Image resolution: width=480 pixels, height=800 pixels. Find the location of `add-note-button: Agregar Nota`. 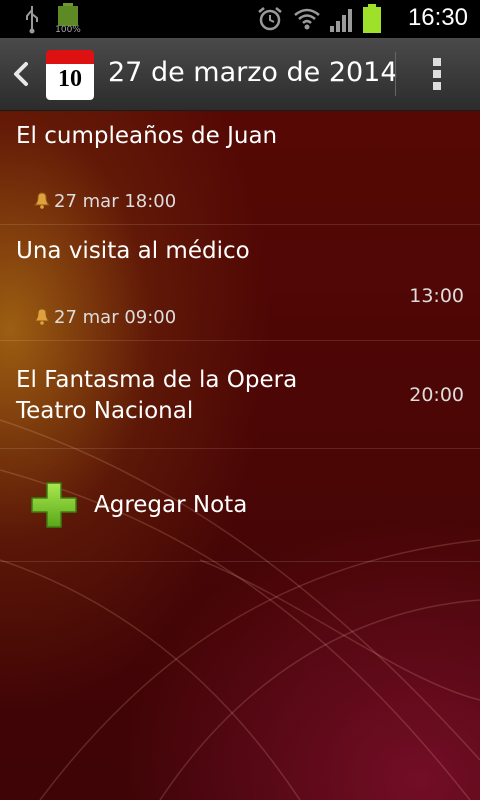

add-note-button: Agregar Nota is located at coordinates (240, 505).